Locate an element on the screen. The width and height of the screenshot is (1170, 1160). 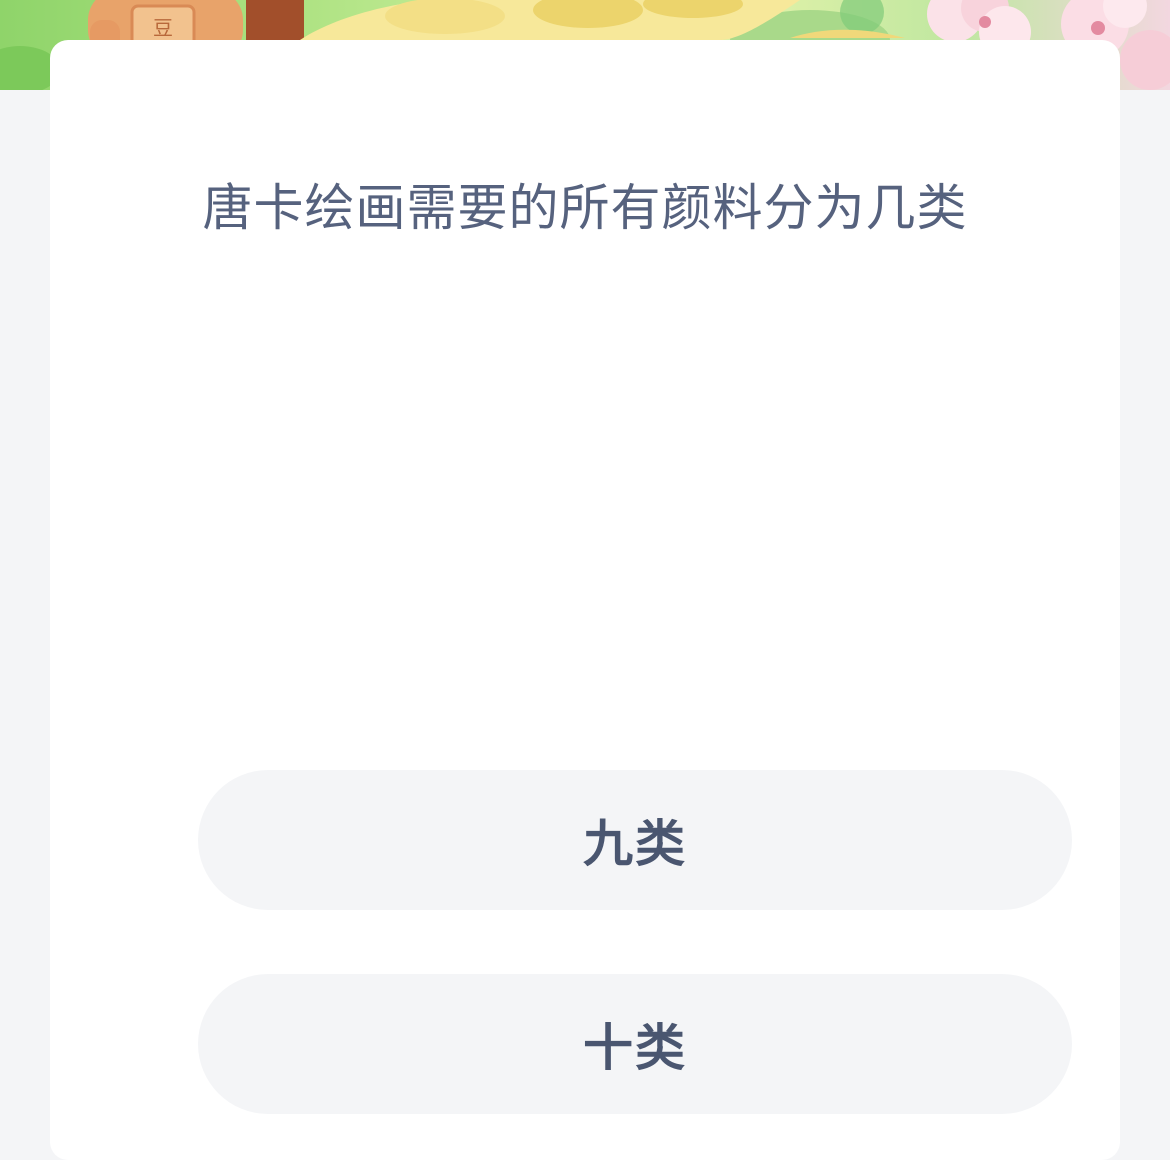
answer-option-2: 十类 is located at coordinates (635, 1044).